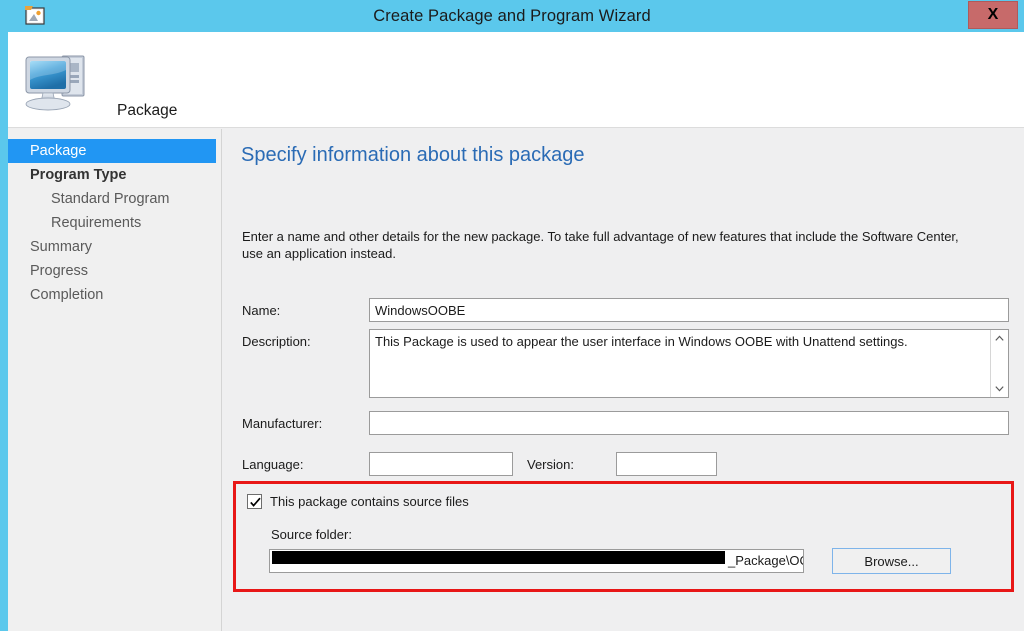 The height and width of the screenshot is (631, 1024). I want to click on version-label: Version:, so click(550, 464).